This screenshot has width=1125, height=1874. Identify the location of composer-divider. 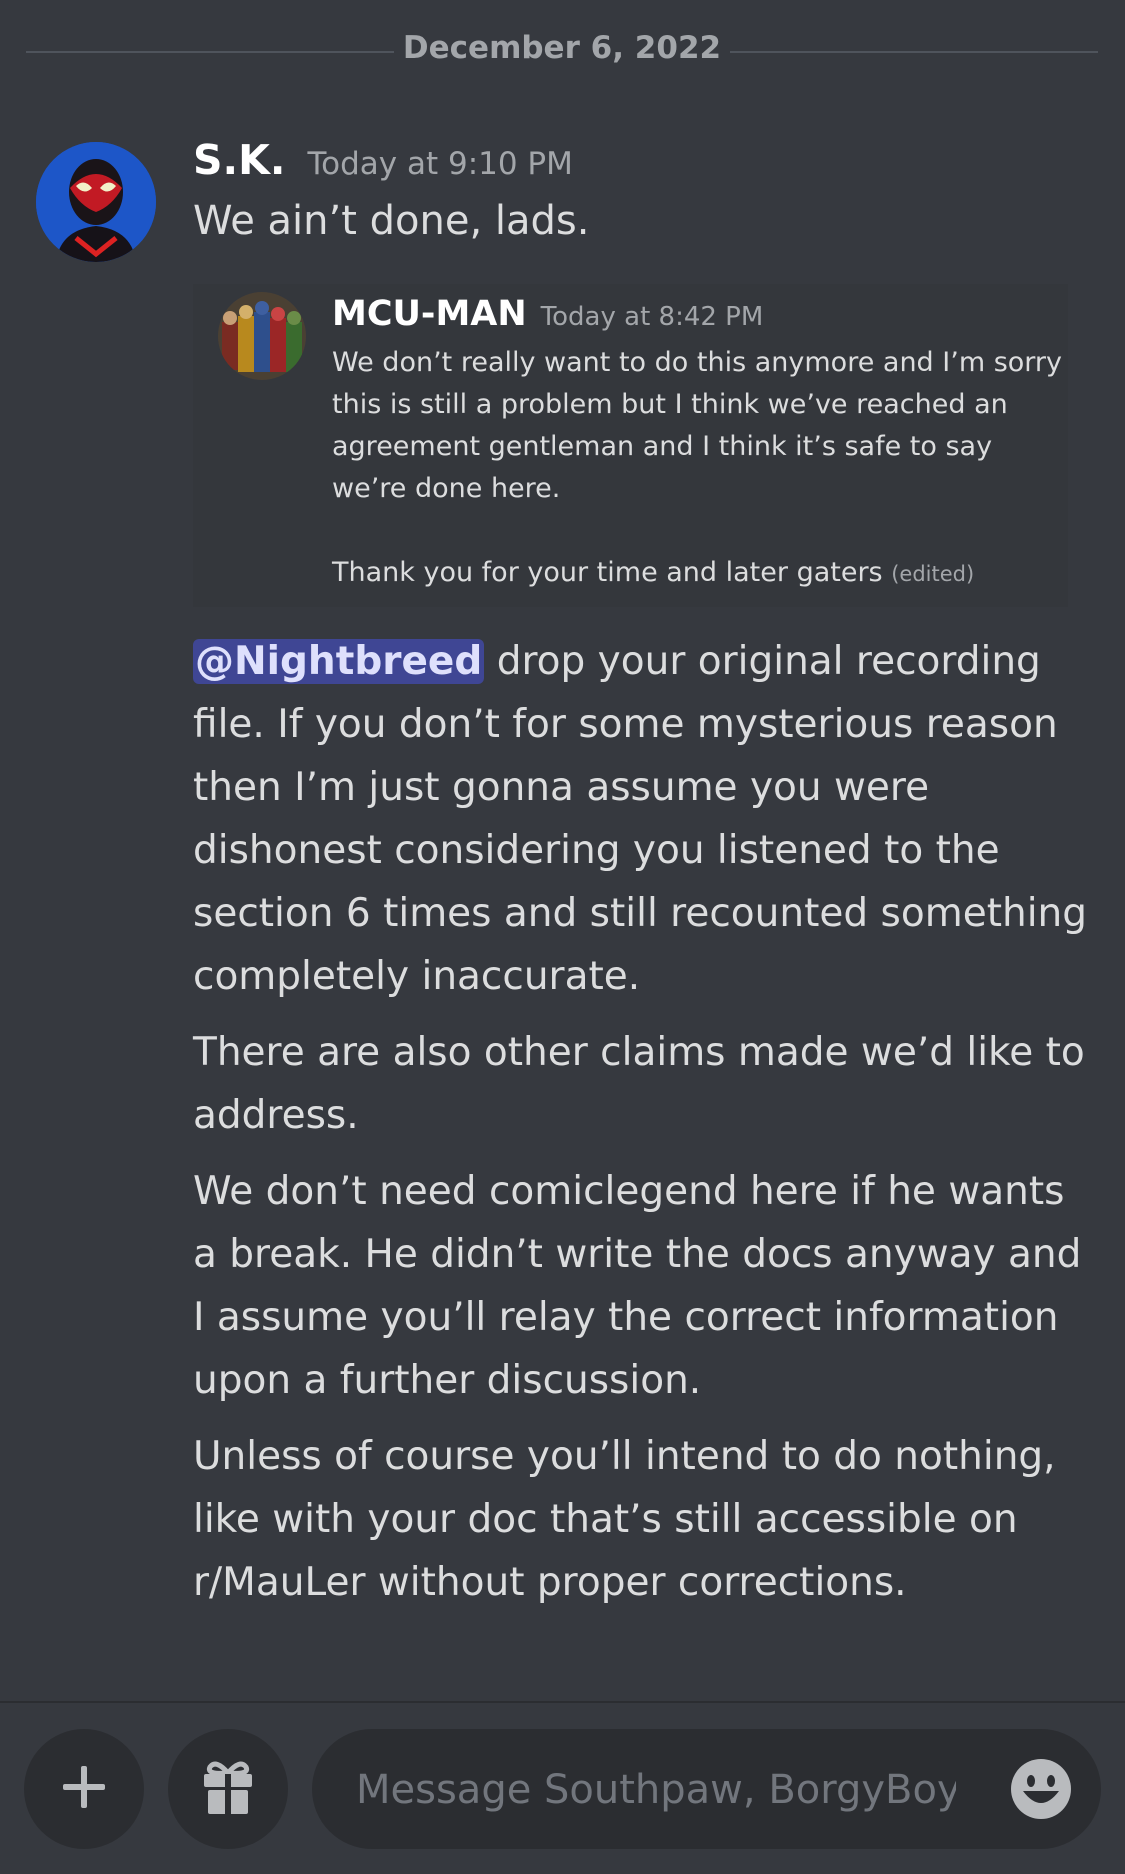
(562, 1702).